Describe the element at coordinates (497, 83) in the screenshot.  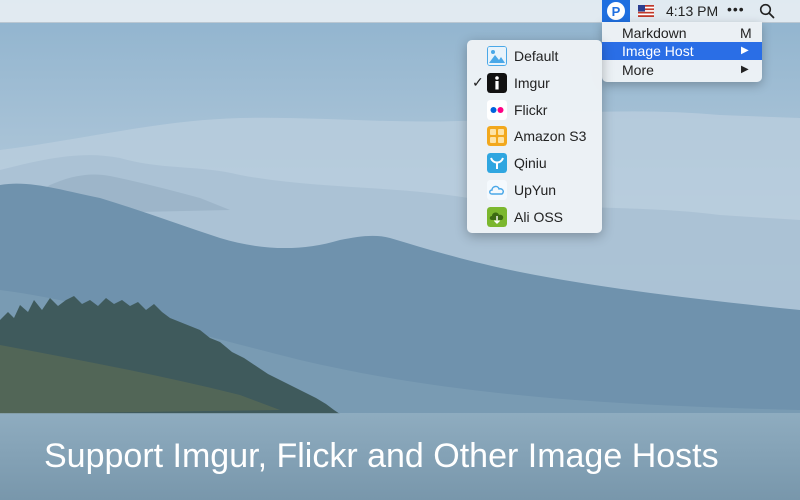
I see `imgur-icon` at that location.